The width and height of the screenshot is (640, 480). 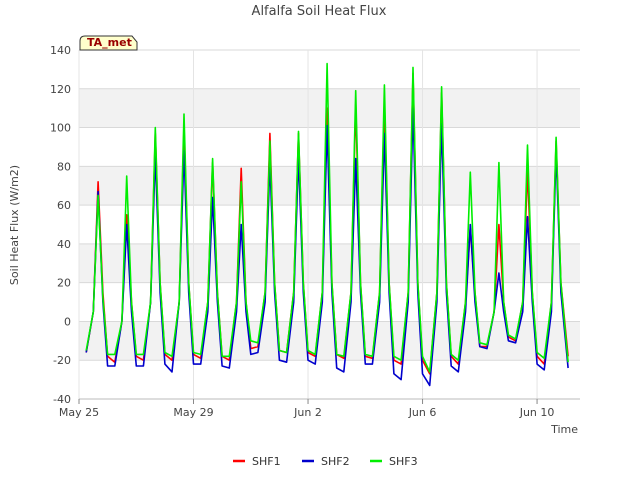 I want to click on ta-met-annotation: TA_met, so click(x=108, y=43).